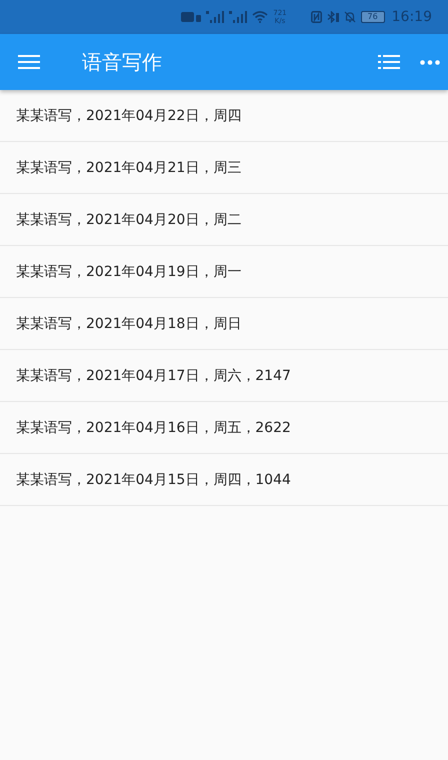 This screenshot has height=760, width=448. What do you see at coordinates (122, 62) in the screenshot?
I see `app-title: 语音写作` at bounding box center [122, 62].